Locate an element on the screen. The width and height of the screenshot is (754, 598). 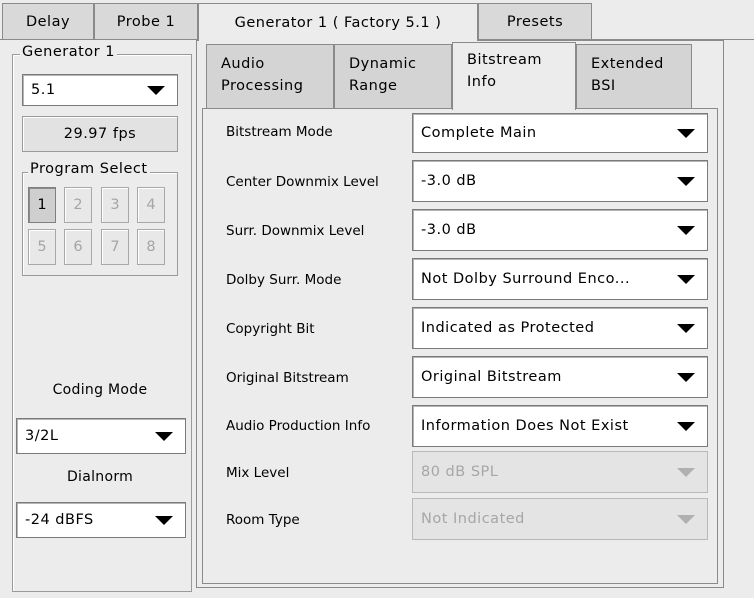
program-button-1: 1 is located at coordinates (42, 205).